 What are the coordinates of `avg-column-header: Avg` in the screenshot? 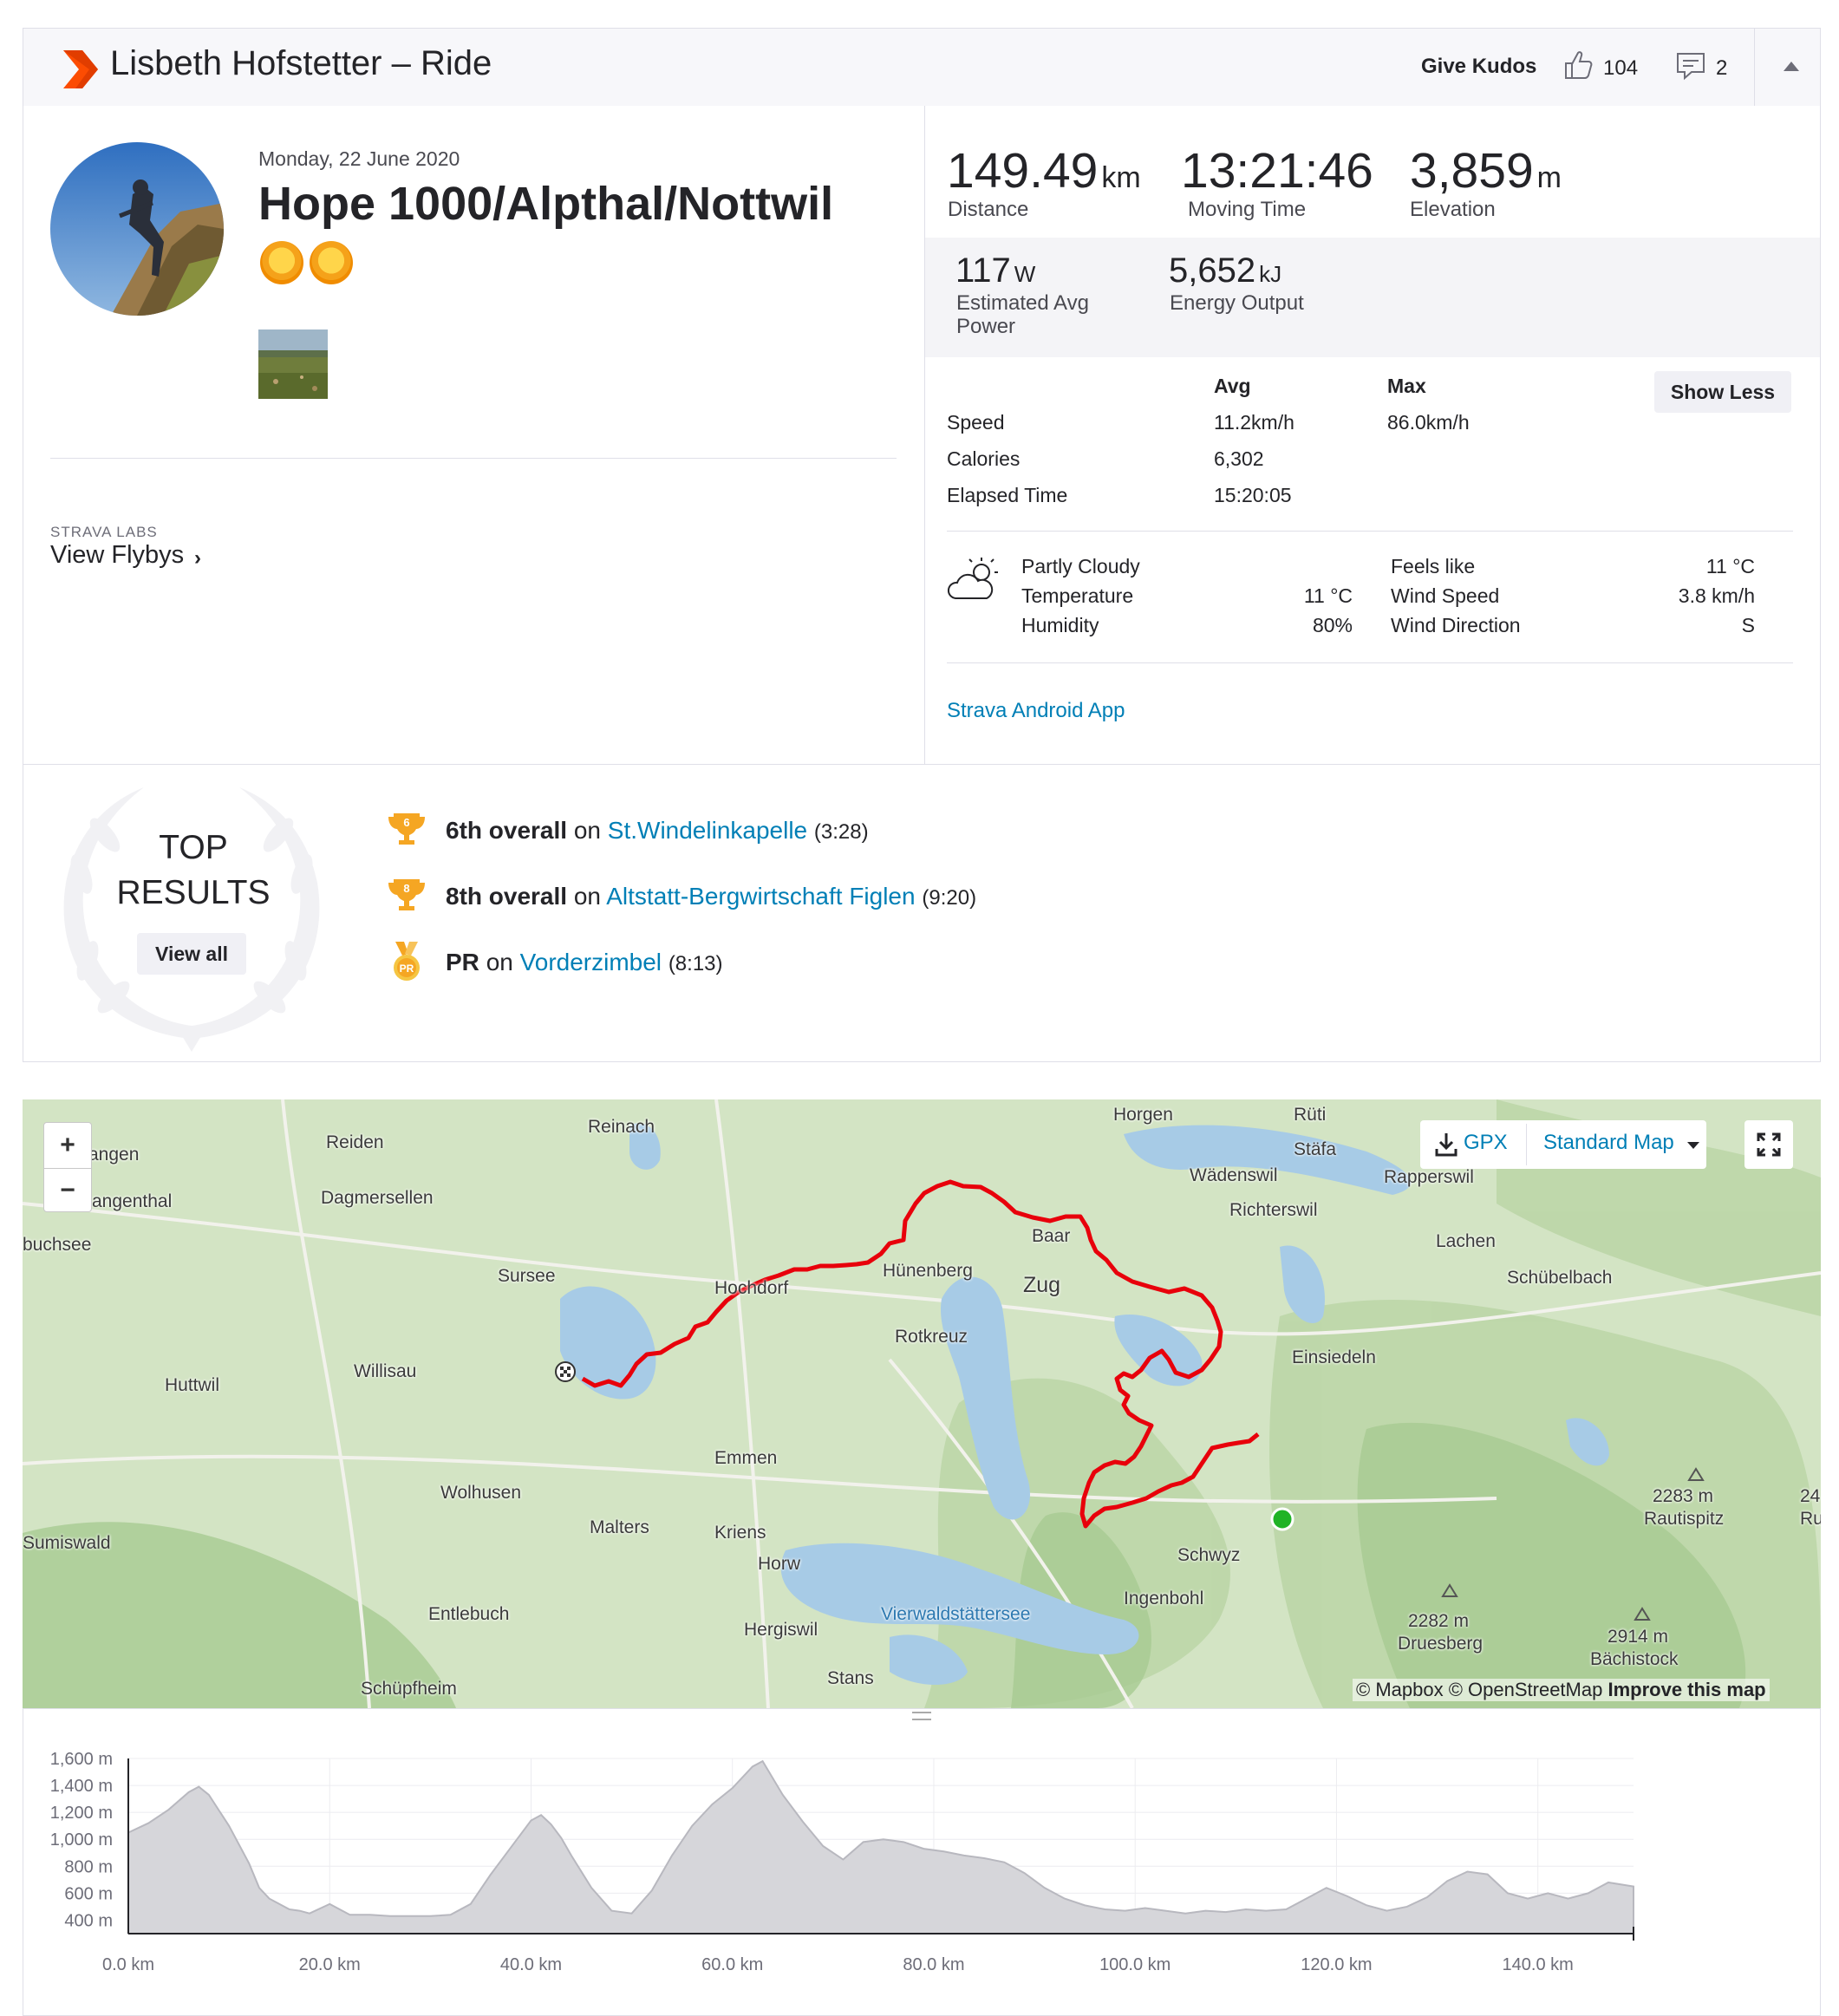 It's located at (1232, 386).